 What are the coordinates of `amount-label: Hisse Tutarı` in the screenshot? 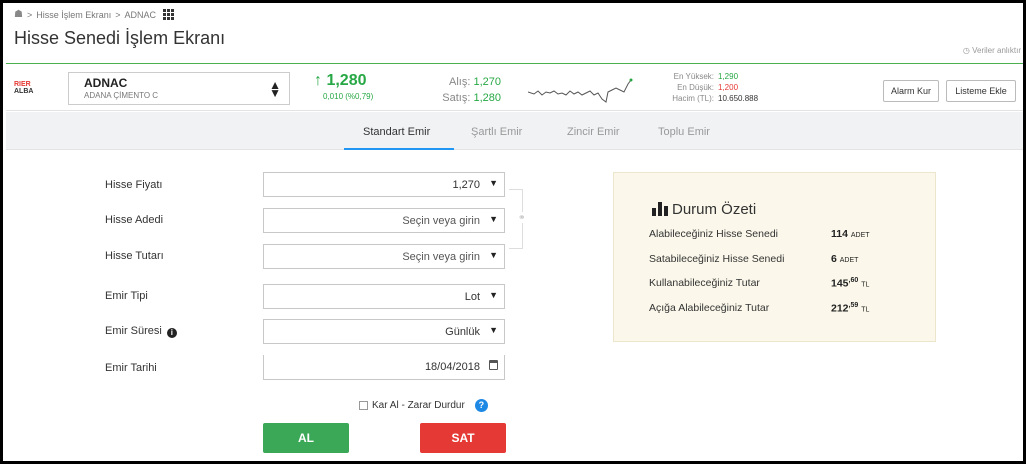 It's located at (134, 256).